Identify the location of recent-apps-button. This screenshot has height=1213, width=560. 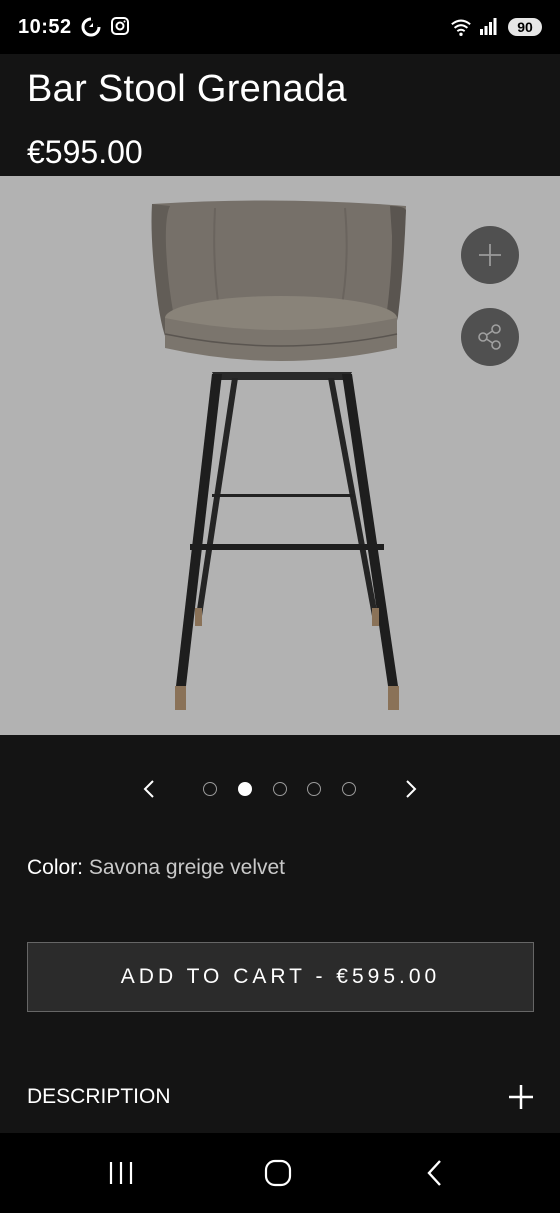
(121, 1173).